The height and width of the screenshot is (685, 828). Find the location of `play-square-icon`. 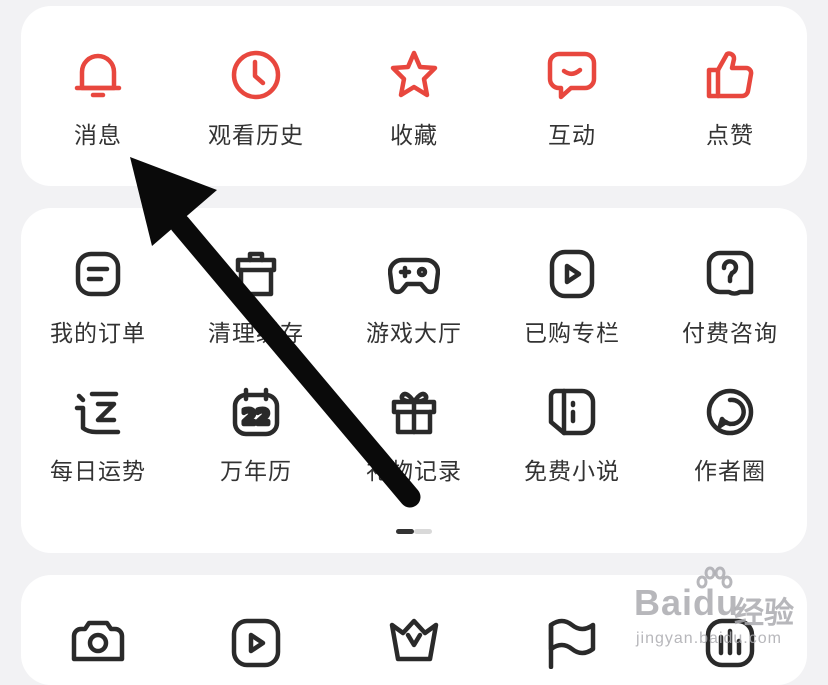

play-square-icon is located at coordinates (572, 274).